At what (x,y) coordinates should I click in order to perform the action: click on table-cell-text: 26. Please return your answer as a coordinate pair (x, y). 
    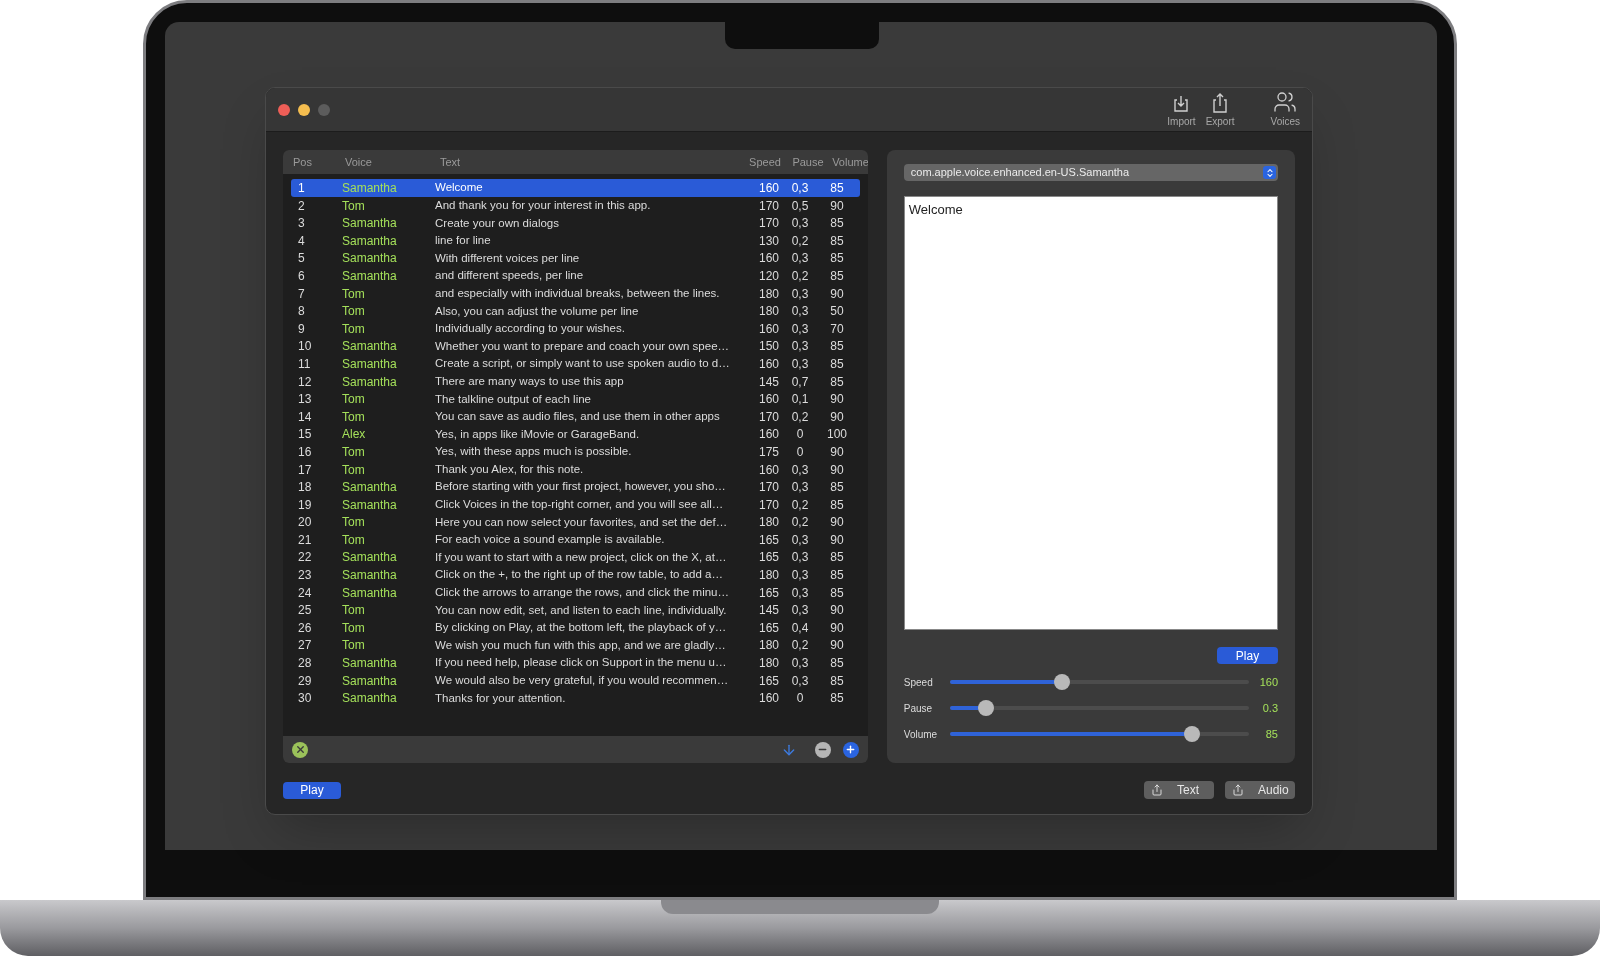
    Looking at the image, I should click on (305, 628).